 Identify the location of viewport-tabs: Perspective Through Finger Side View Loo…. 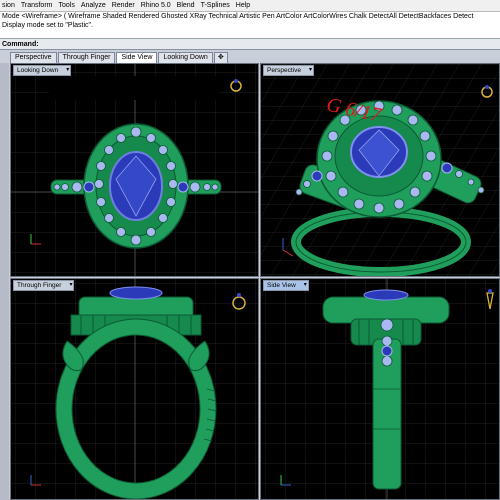
(250, 57).